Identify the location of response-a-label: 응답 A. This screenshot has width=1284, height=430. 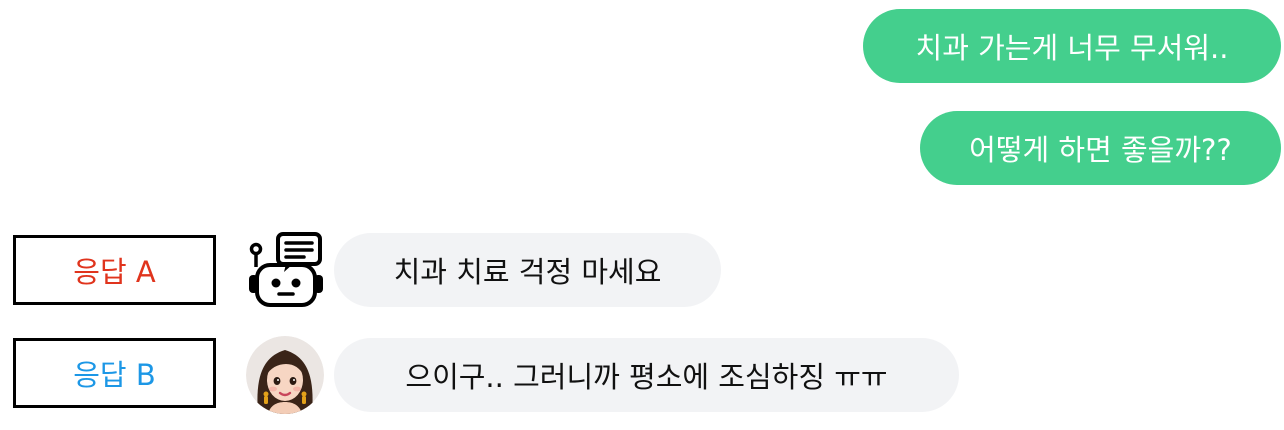
(114, 270).